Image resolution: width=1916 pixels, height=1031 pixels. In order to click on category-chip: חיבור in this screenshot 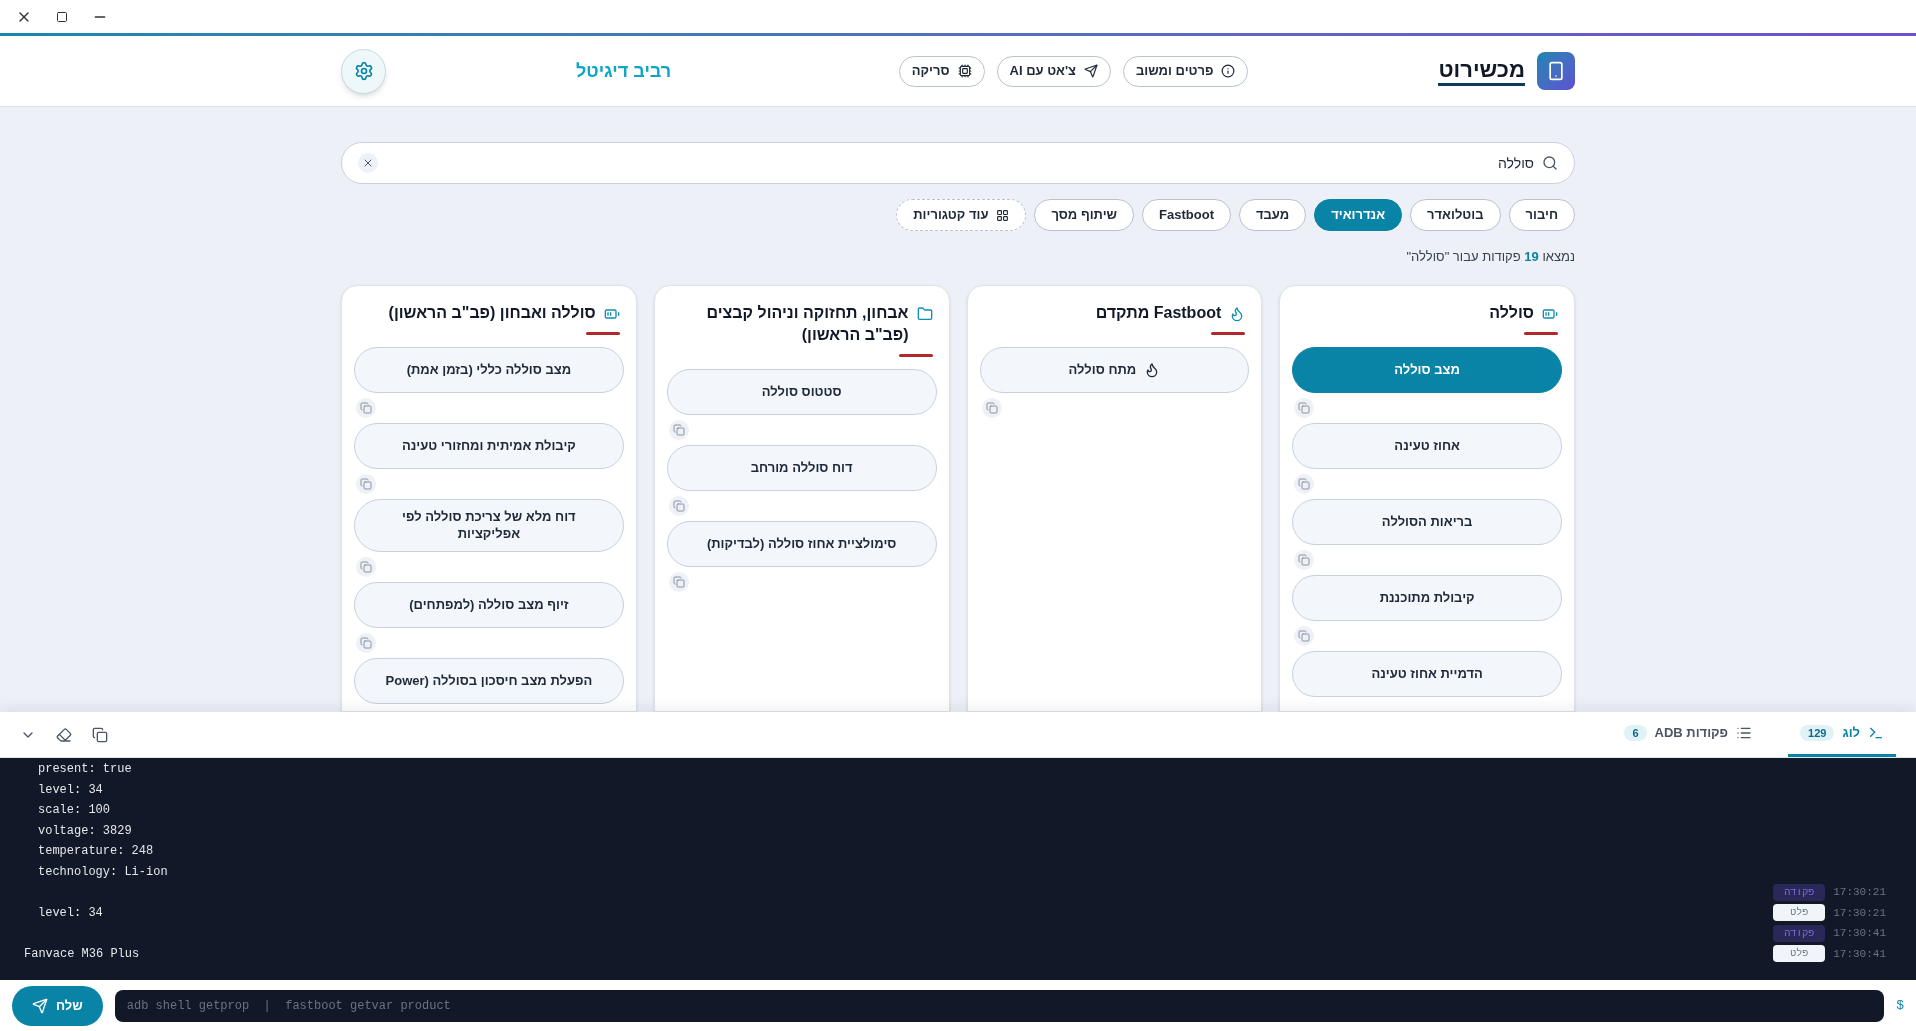, I will do `click(1541, 215)`.